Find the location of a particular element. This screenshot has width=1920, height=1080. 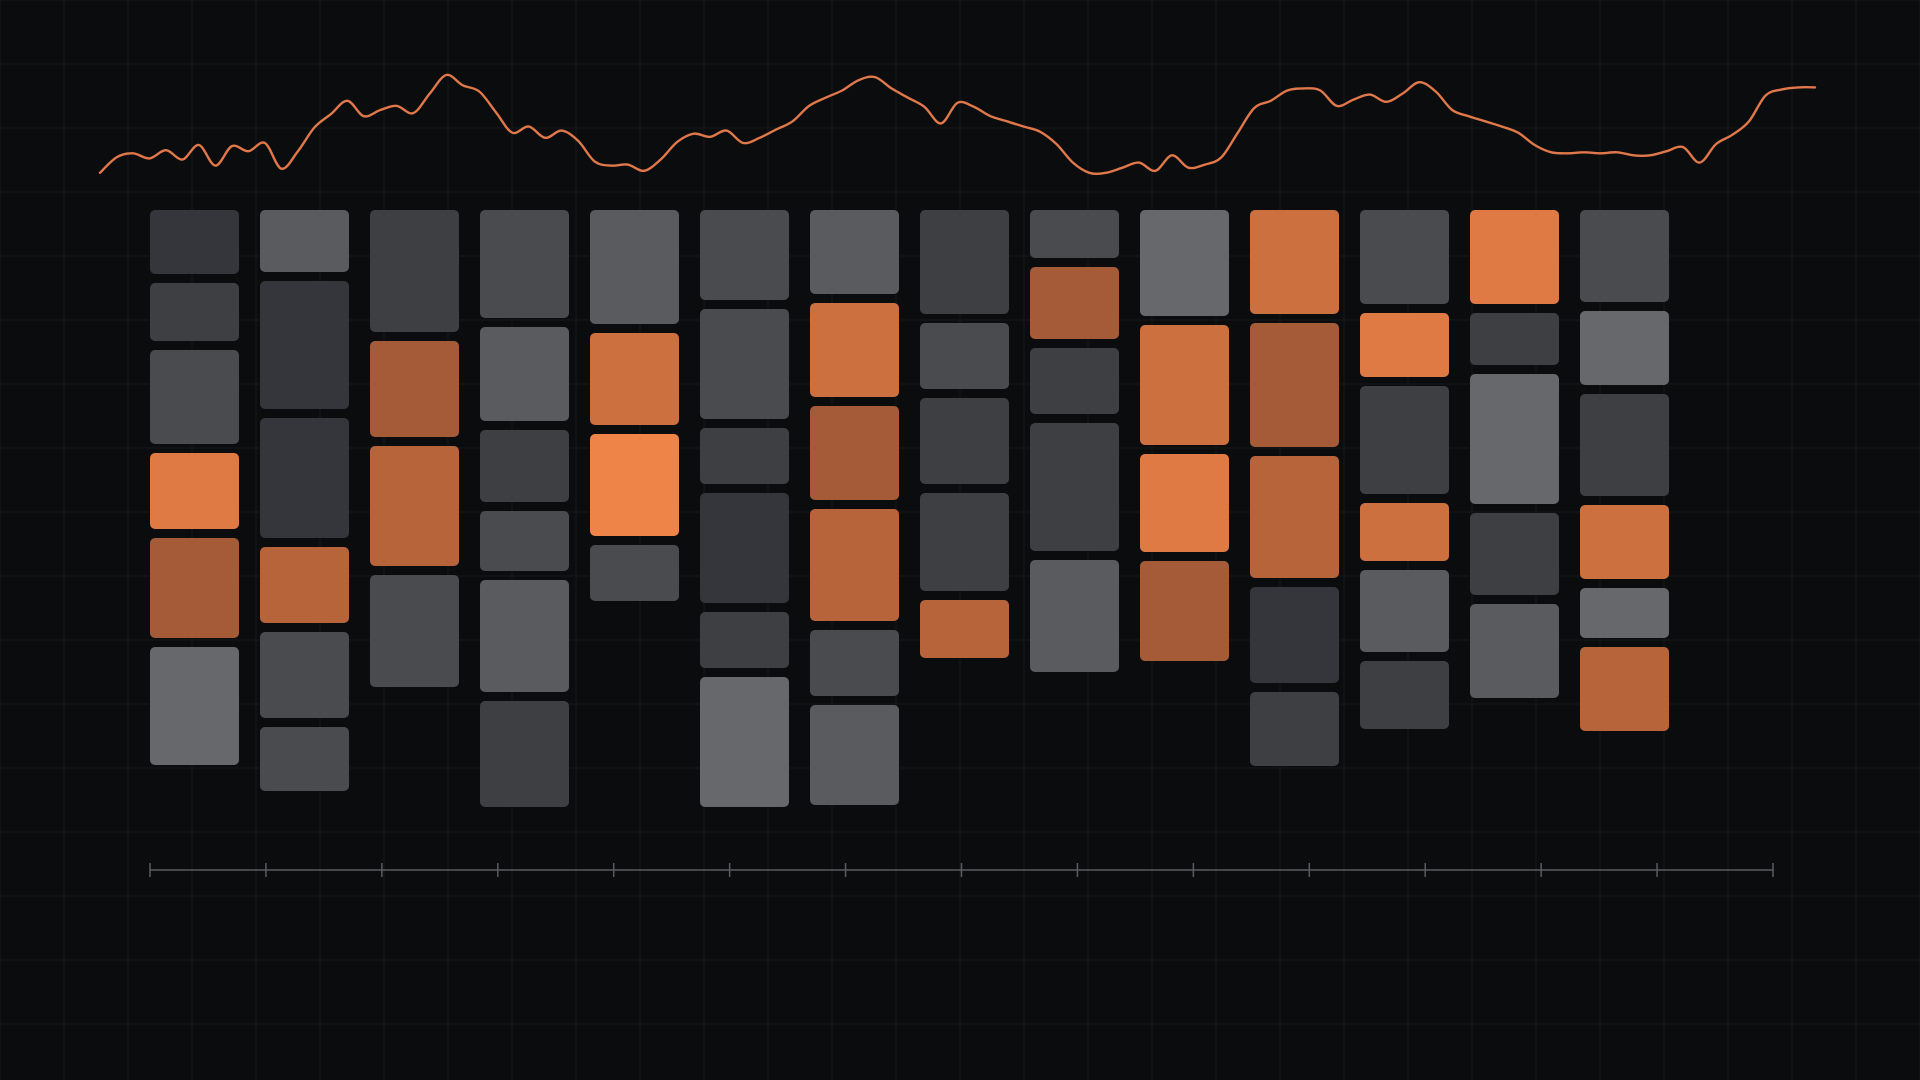

x-axis is located at coordinates (961, 870).